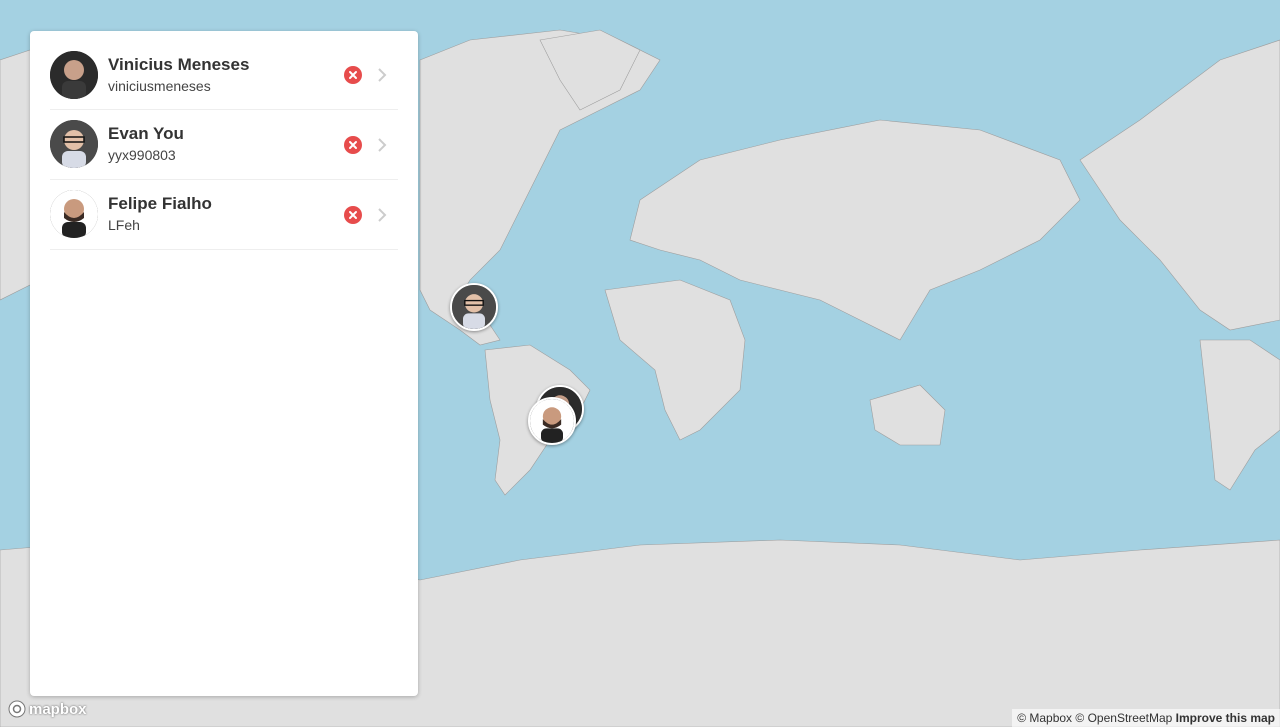  I want to click on mapbox-logo-text: mapbox, so click(58, 709).